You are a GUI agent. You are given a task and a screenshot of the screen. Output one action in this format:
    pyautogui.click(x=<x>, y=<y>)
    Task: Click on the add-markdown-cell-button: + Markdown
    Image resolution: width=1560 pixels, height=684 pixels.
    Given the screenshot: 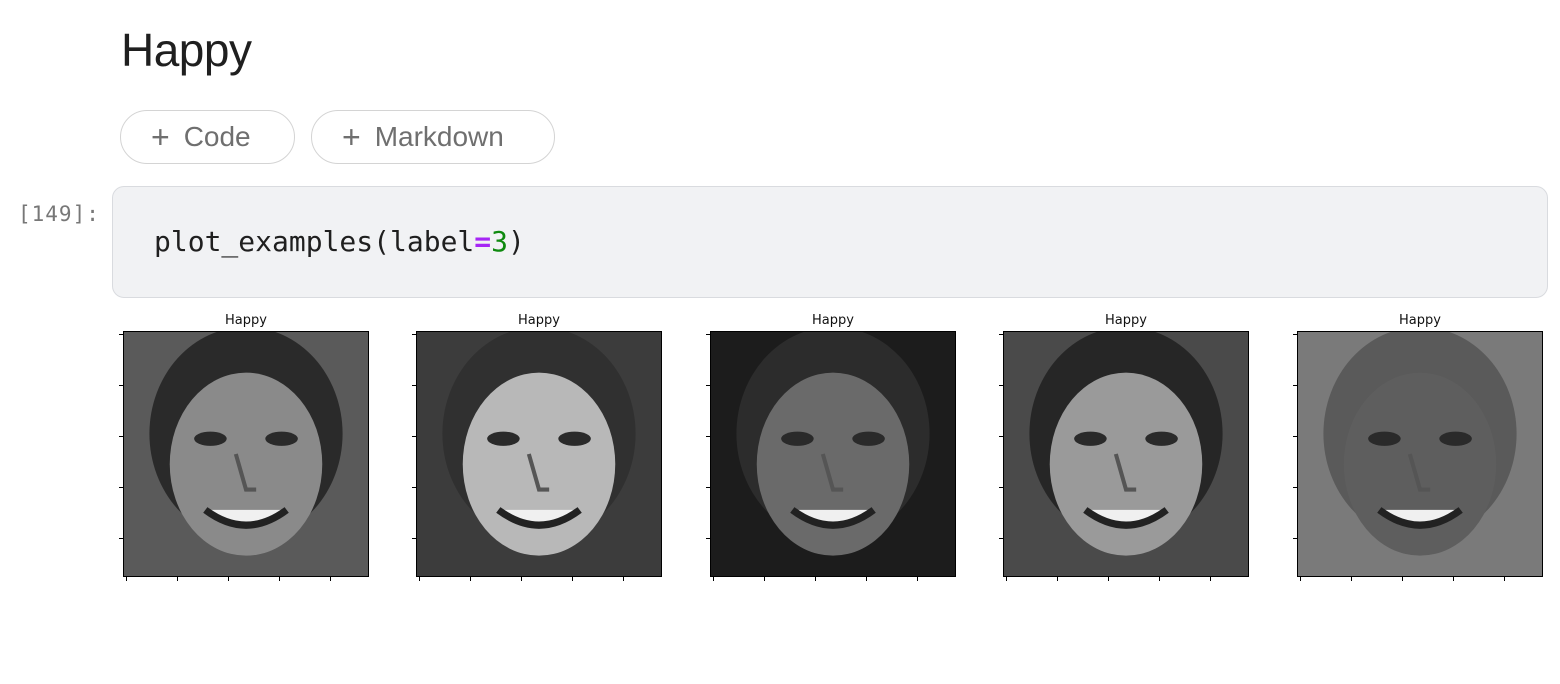 What is the action you would take?
    pyautogui.click(x=433, y=137)
    